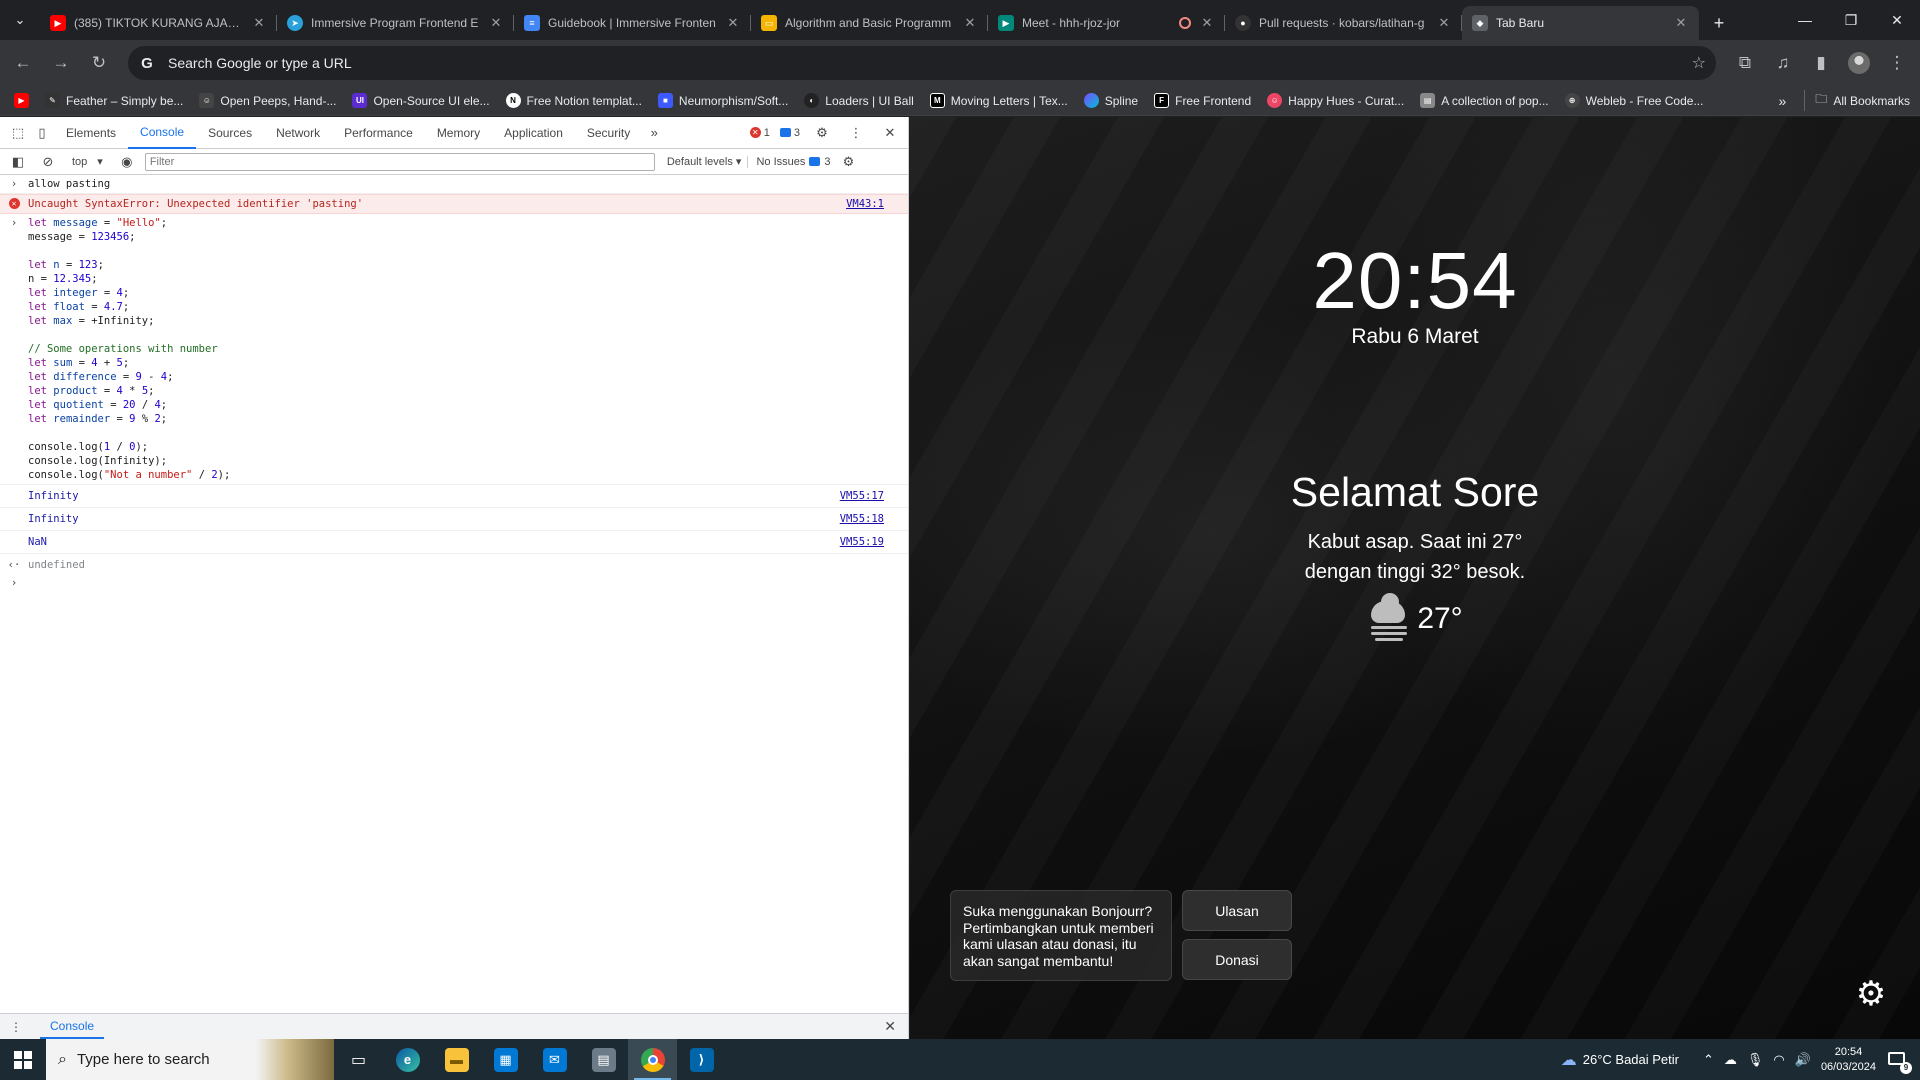 The height and width of the screenshot is (1080, 1920). What do you see at coordinates (72, 1027) in the screenshot?
I see `drawer-tab-console: Console` at bounding box center [72, 1027].